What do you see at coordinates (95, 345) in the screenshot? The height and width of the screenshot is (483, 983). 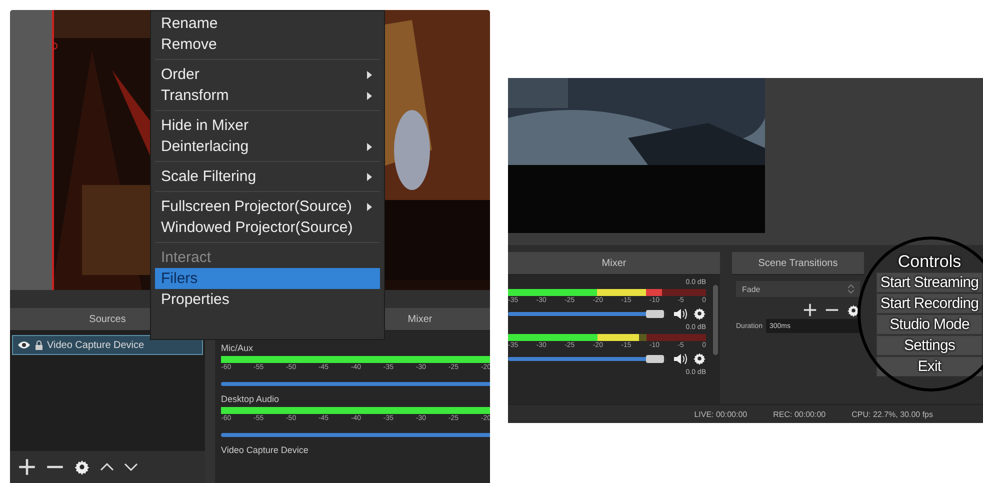 I see `source-name: Video Capture Device` at bounding box center [95, 345].